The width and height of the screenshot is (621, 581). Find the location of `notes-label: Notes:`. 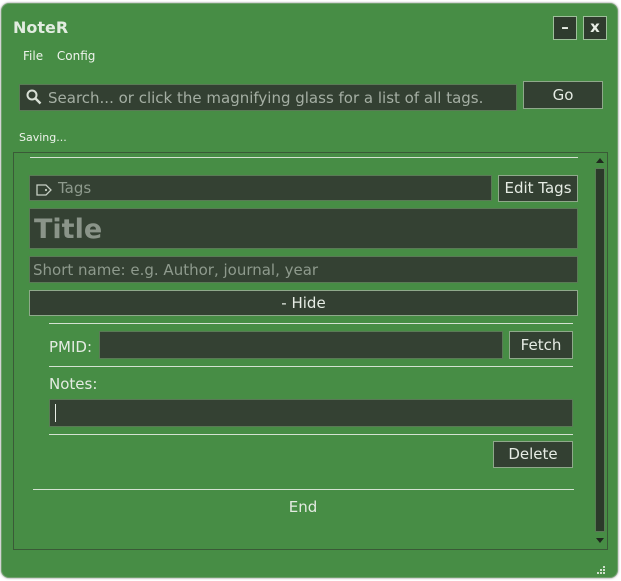

notes-label: Notes: is located at coordinates (73, 384).